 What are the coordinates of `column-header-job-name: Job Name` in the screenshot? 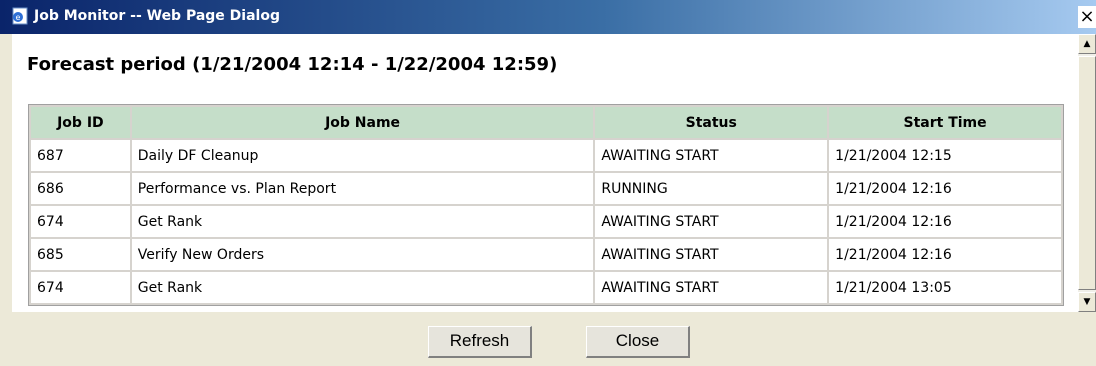 It's located at (362, 122).